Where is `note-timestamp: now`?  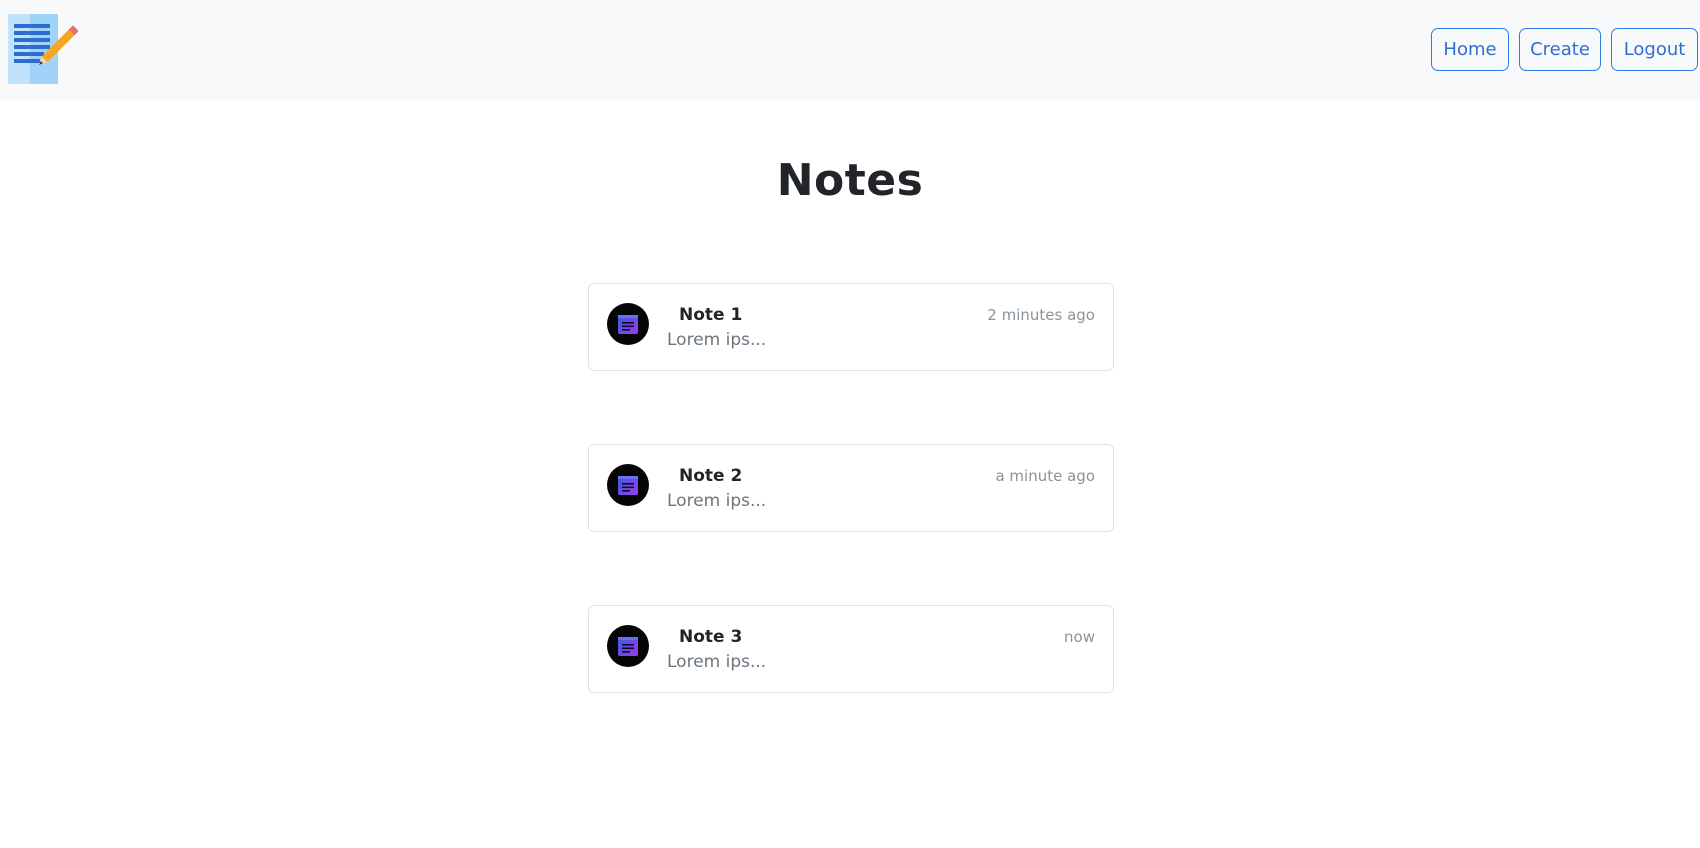
note-timestamp: now is located at coordinates (1079, 637).